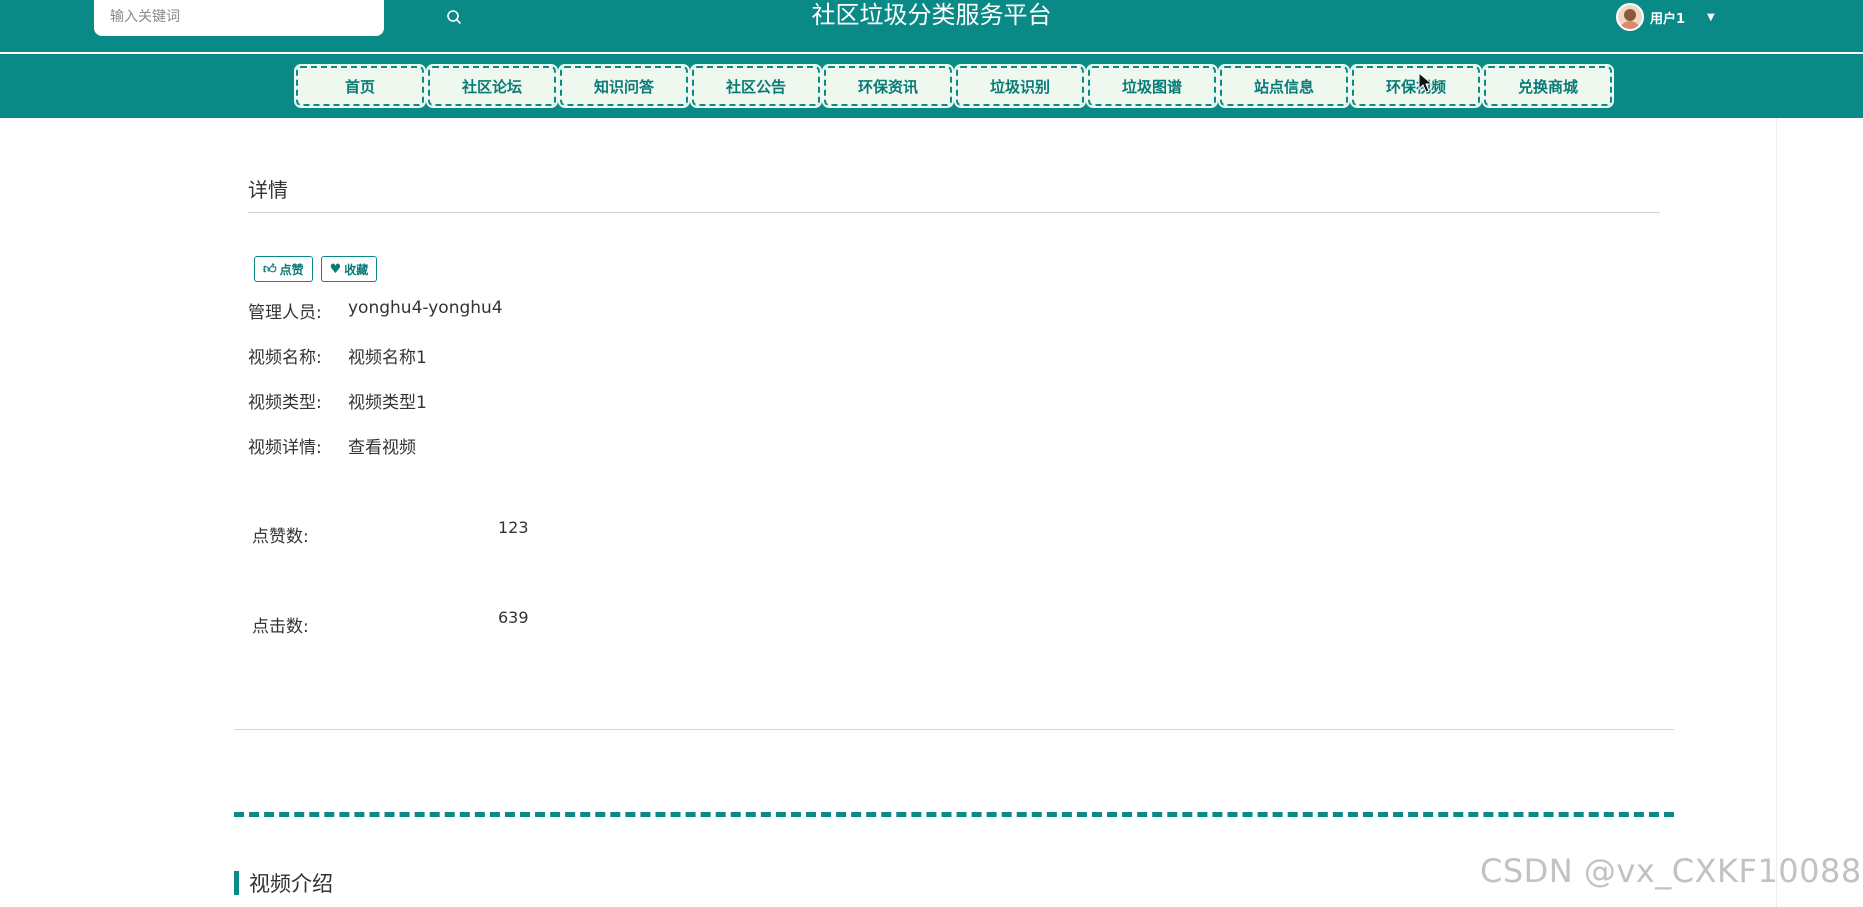  What do you see at coordinates (756, 86) in the screenshot?
I see `nav-item-announcements: 社区公告` at bounding box center [756, 86].